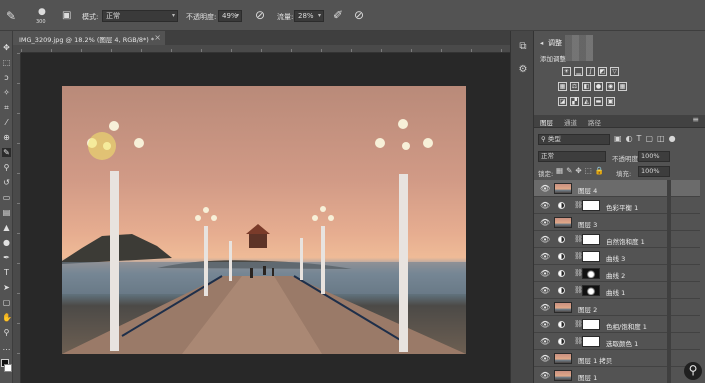 This screenshot has width=705, height=383. Describe the element at coordinates (6, 137) in the screenshot. I see `healing-brush-tool-icon: ⊕` at that location.